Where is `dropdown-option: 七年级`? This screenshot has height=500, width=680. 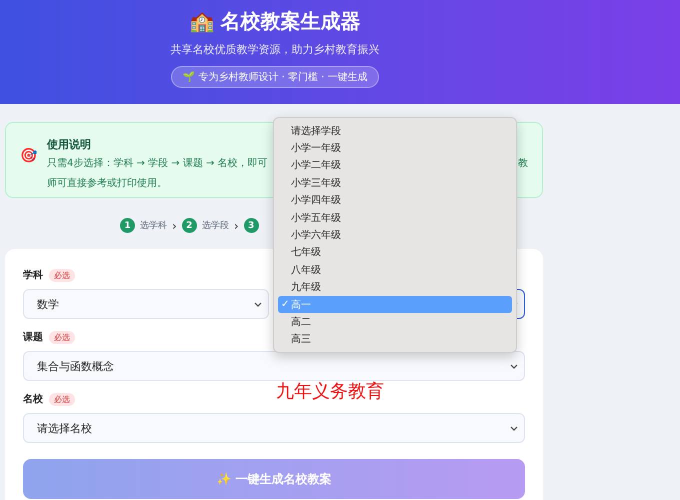 dropdown-option: 七年级 is located at coordinates (395, 253).